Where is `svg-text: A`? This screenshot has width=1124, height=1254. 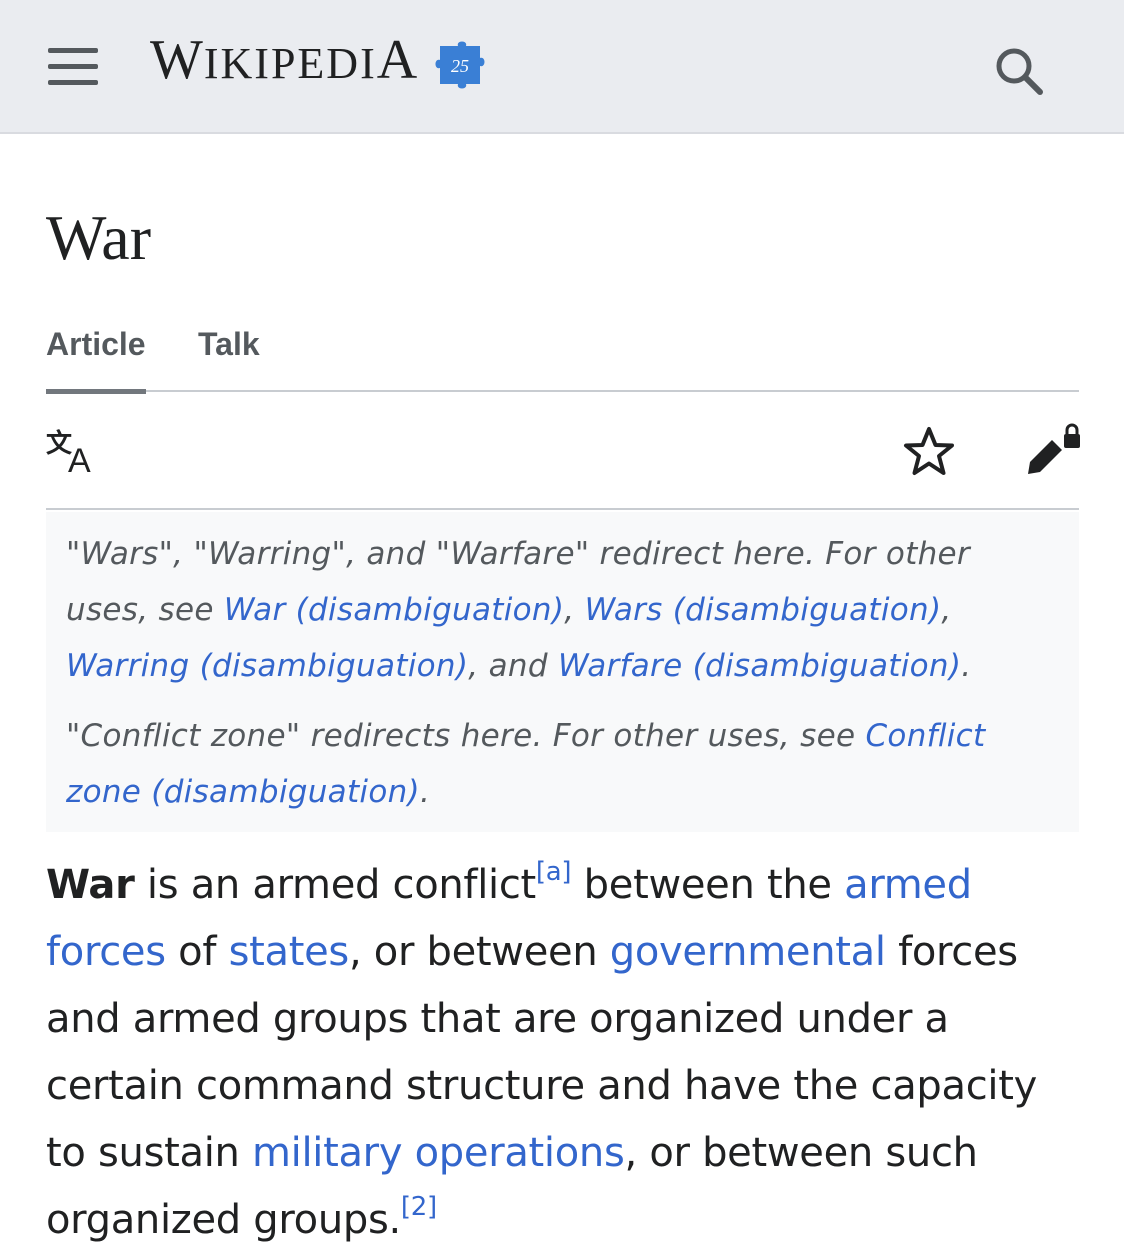
svg-text: A is located at coordinates (79, 458).